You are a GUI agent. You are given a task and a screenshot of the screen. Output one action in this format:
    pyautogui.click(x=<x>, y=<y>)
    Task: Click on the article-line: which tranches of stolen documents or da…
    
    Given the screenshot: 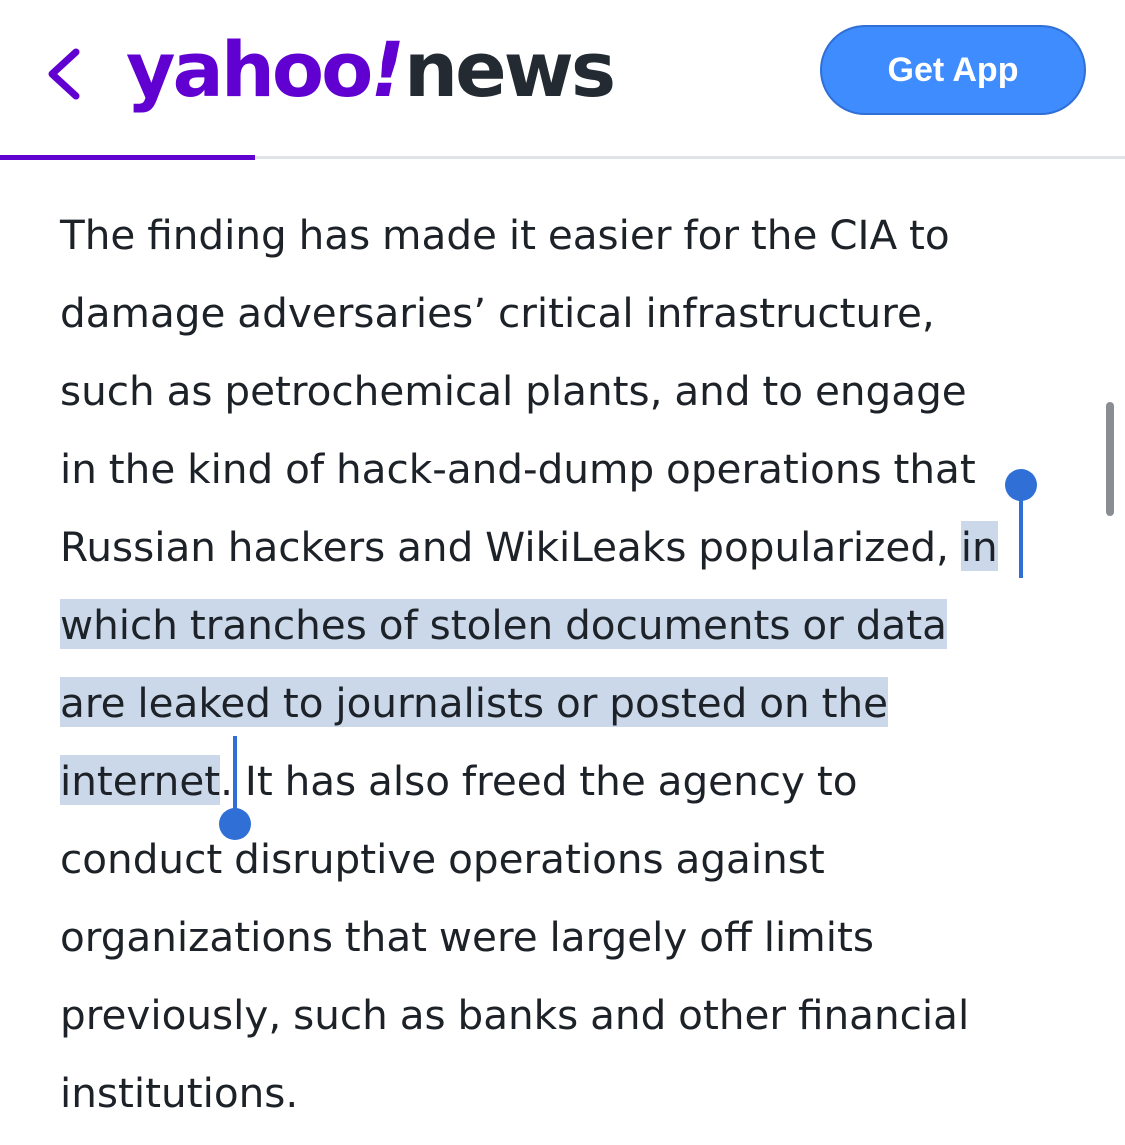 What is the action you would take?
    pyautogui.click(x=570, y=625)
    